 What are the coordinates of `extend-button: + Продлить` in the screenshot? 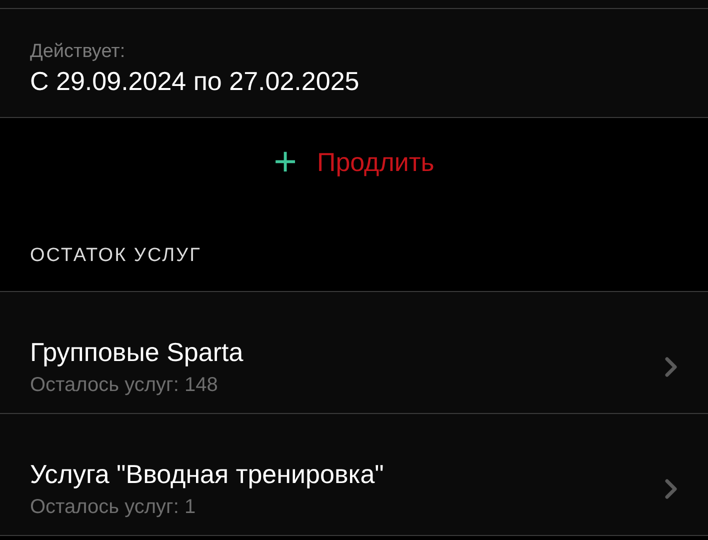 It's located at (354, 162).